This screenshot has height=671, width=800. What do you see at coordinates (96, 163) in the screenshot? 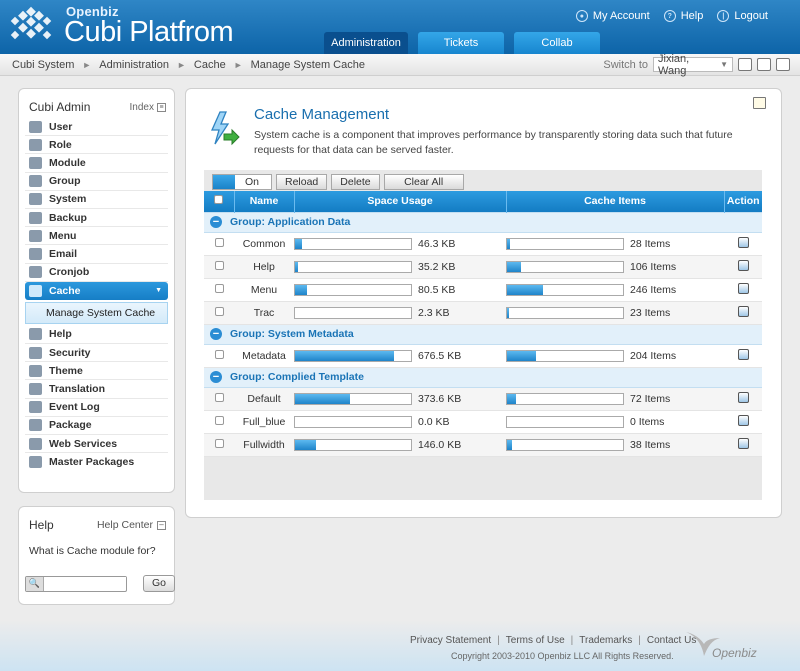
I see `sidebar-item-module: Module` at bounding box center [96, 163].